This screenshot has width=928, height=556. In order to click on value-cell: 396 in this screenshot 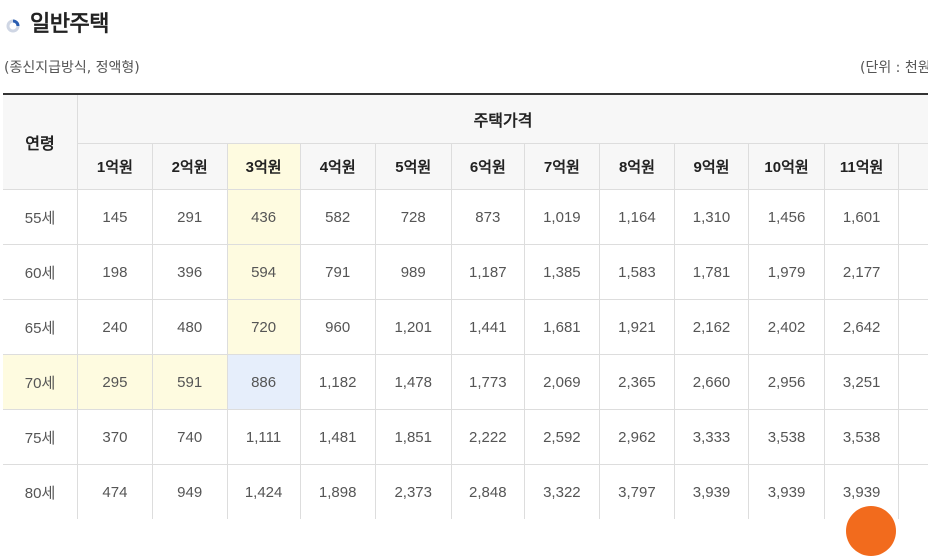, I will do `click(190, 272)`.